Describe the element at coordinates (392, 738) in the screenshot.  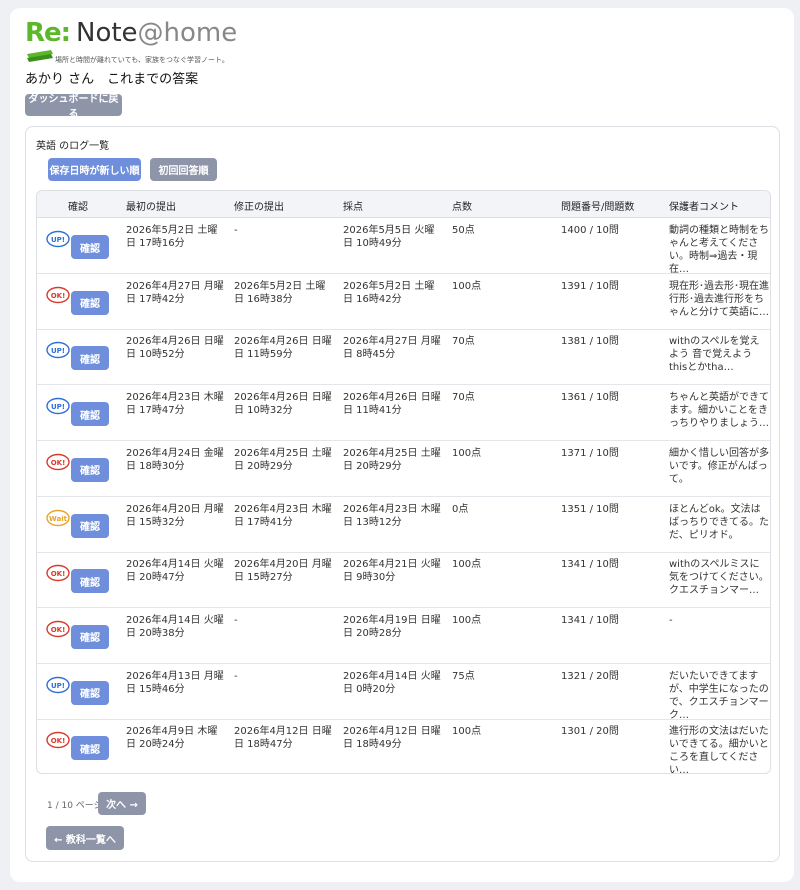
I see `scoring-cell: 2026年4月12日 日曜日 18時49分` at that location.